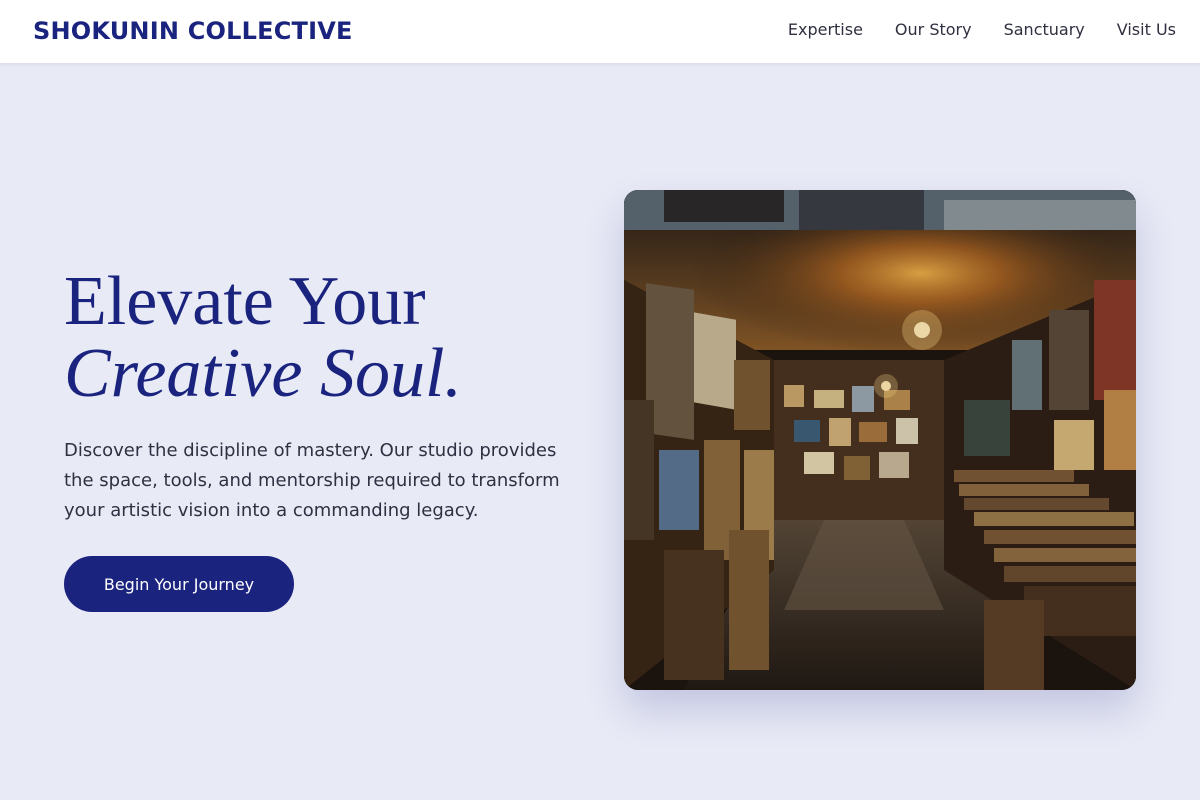 The image size is (1200, 800). I want to click on hero-title: Elevate Your Creative Soul., so click(263, 338).